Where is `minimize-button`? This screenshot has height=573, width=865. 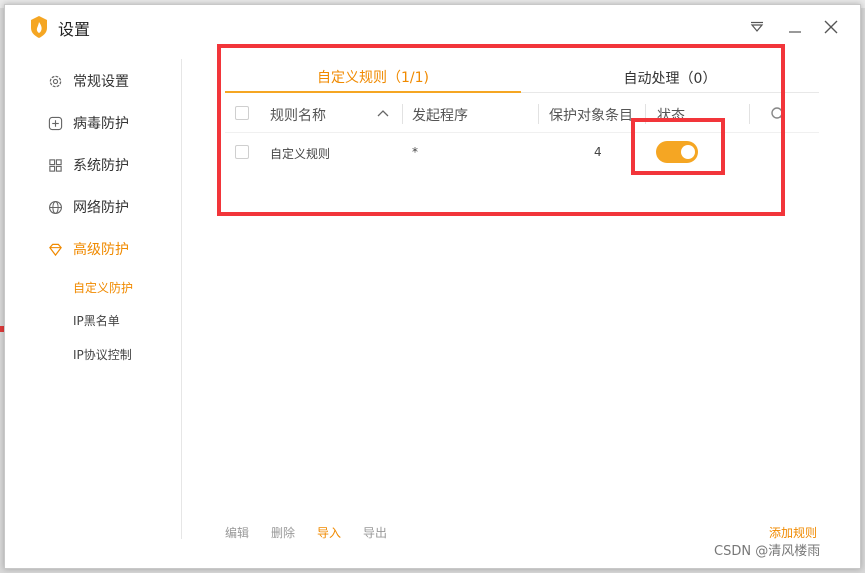
minimize-button is located at coordinates (795, 27).